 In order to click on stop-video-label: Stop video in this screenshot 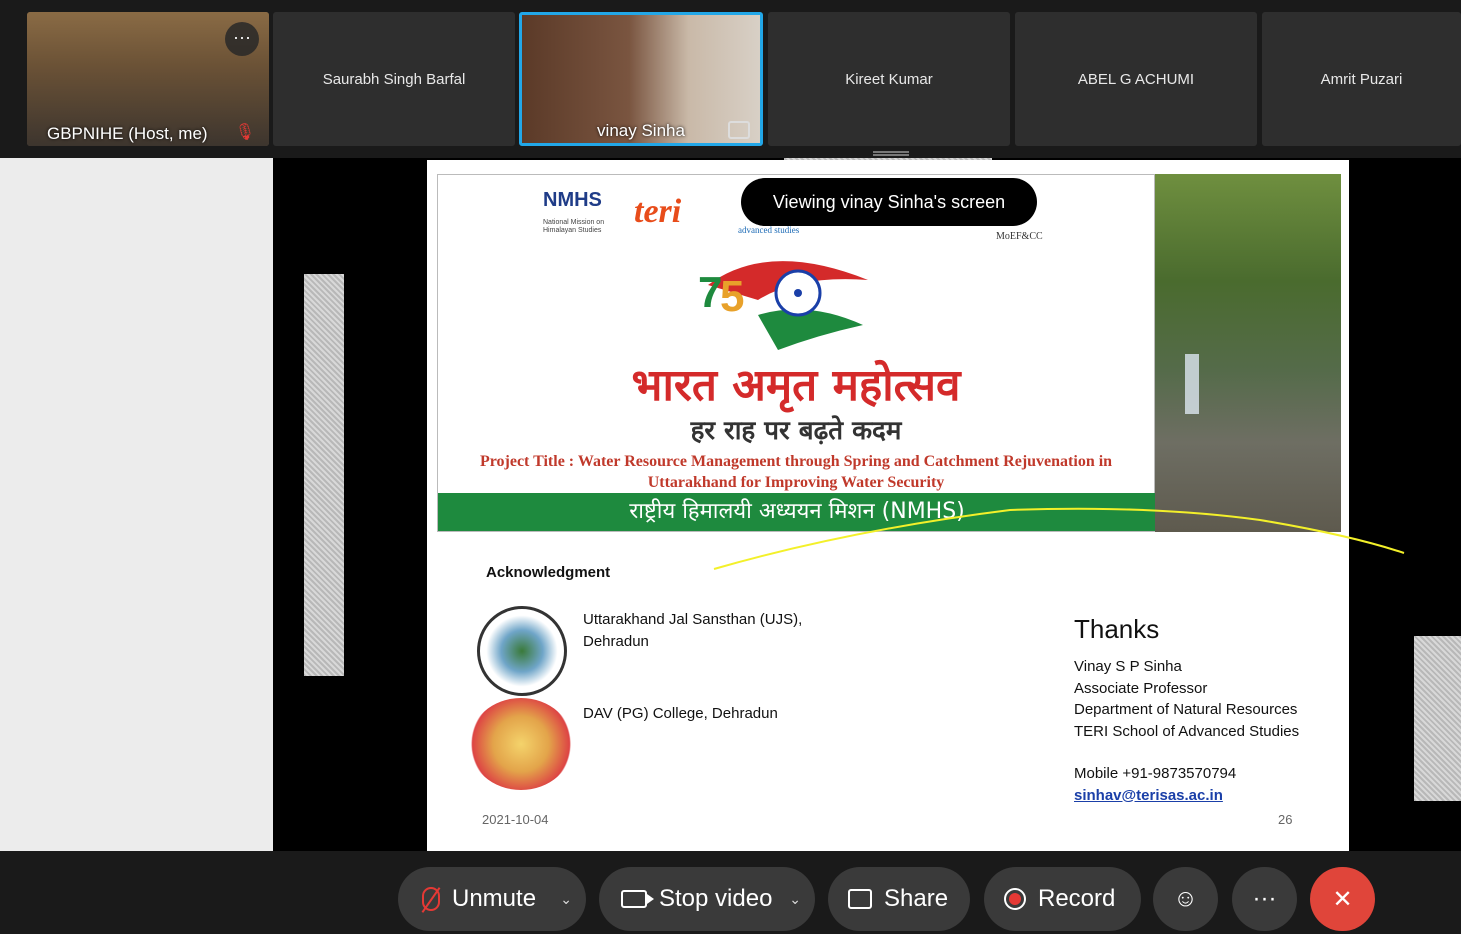, I will do `click(716, 898)`.